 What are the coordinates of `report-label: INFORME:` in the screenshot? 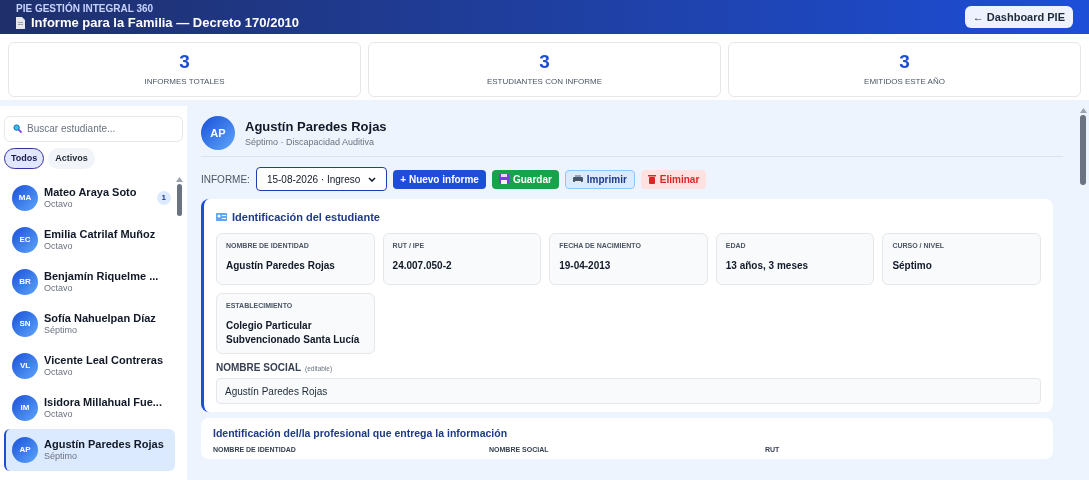 It's located at (225, 179).